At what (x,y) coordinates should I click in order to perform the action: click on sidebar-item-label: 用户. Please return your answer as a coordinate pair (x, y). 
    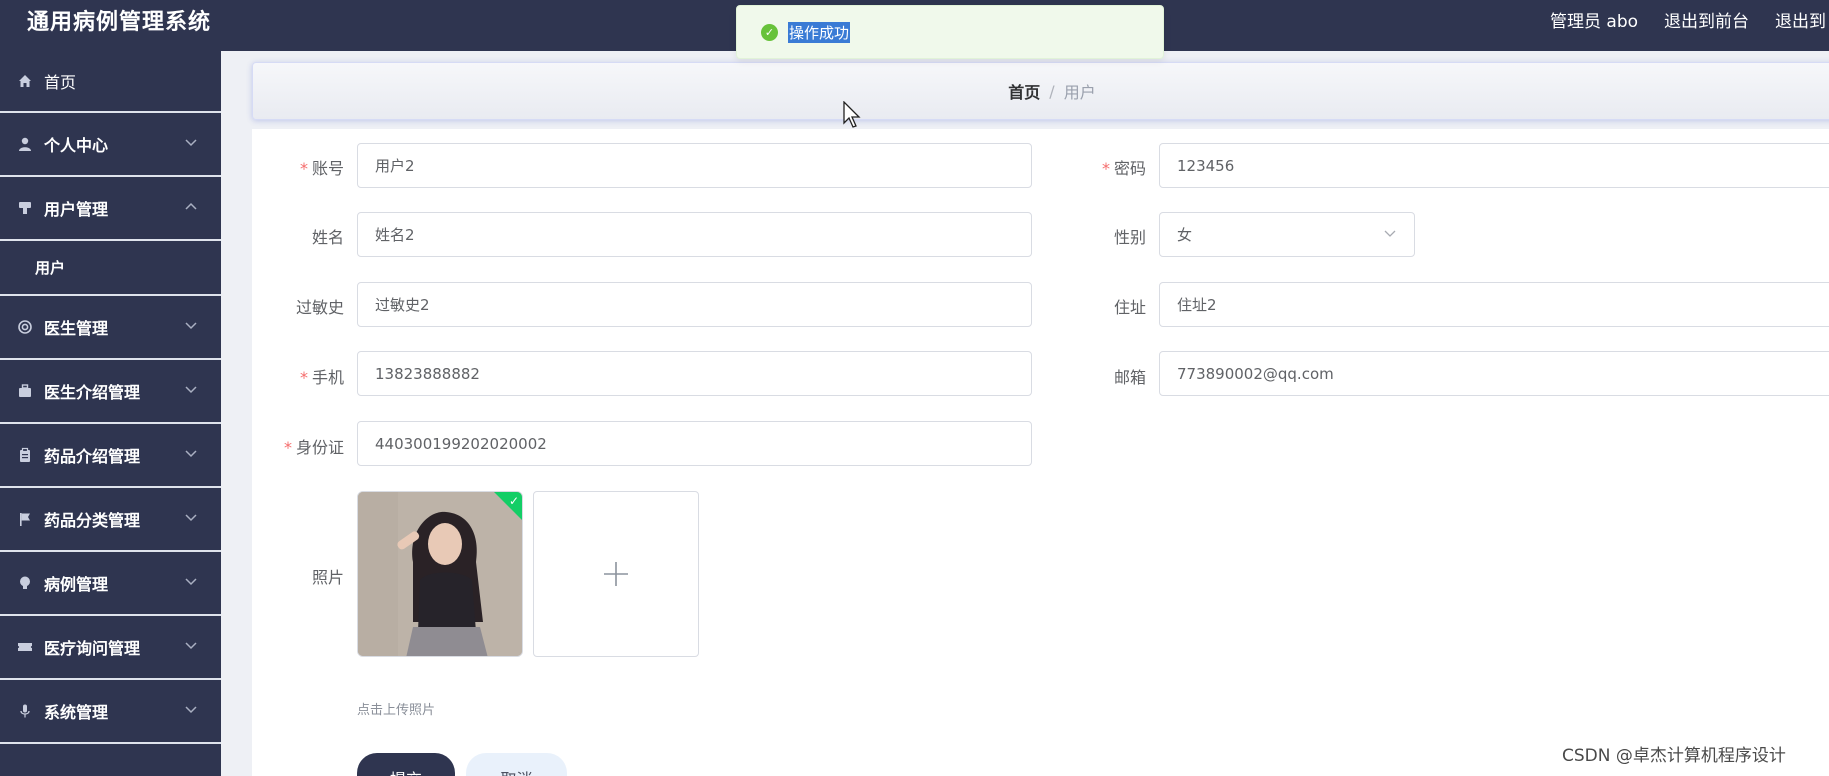
    Looking at the image, I should click on (50, 268).